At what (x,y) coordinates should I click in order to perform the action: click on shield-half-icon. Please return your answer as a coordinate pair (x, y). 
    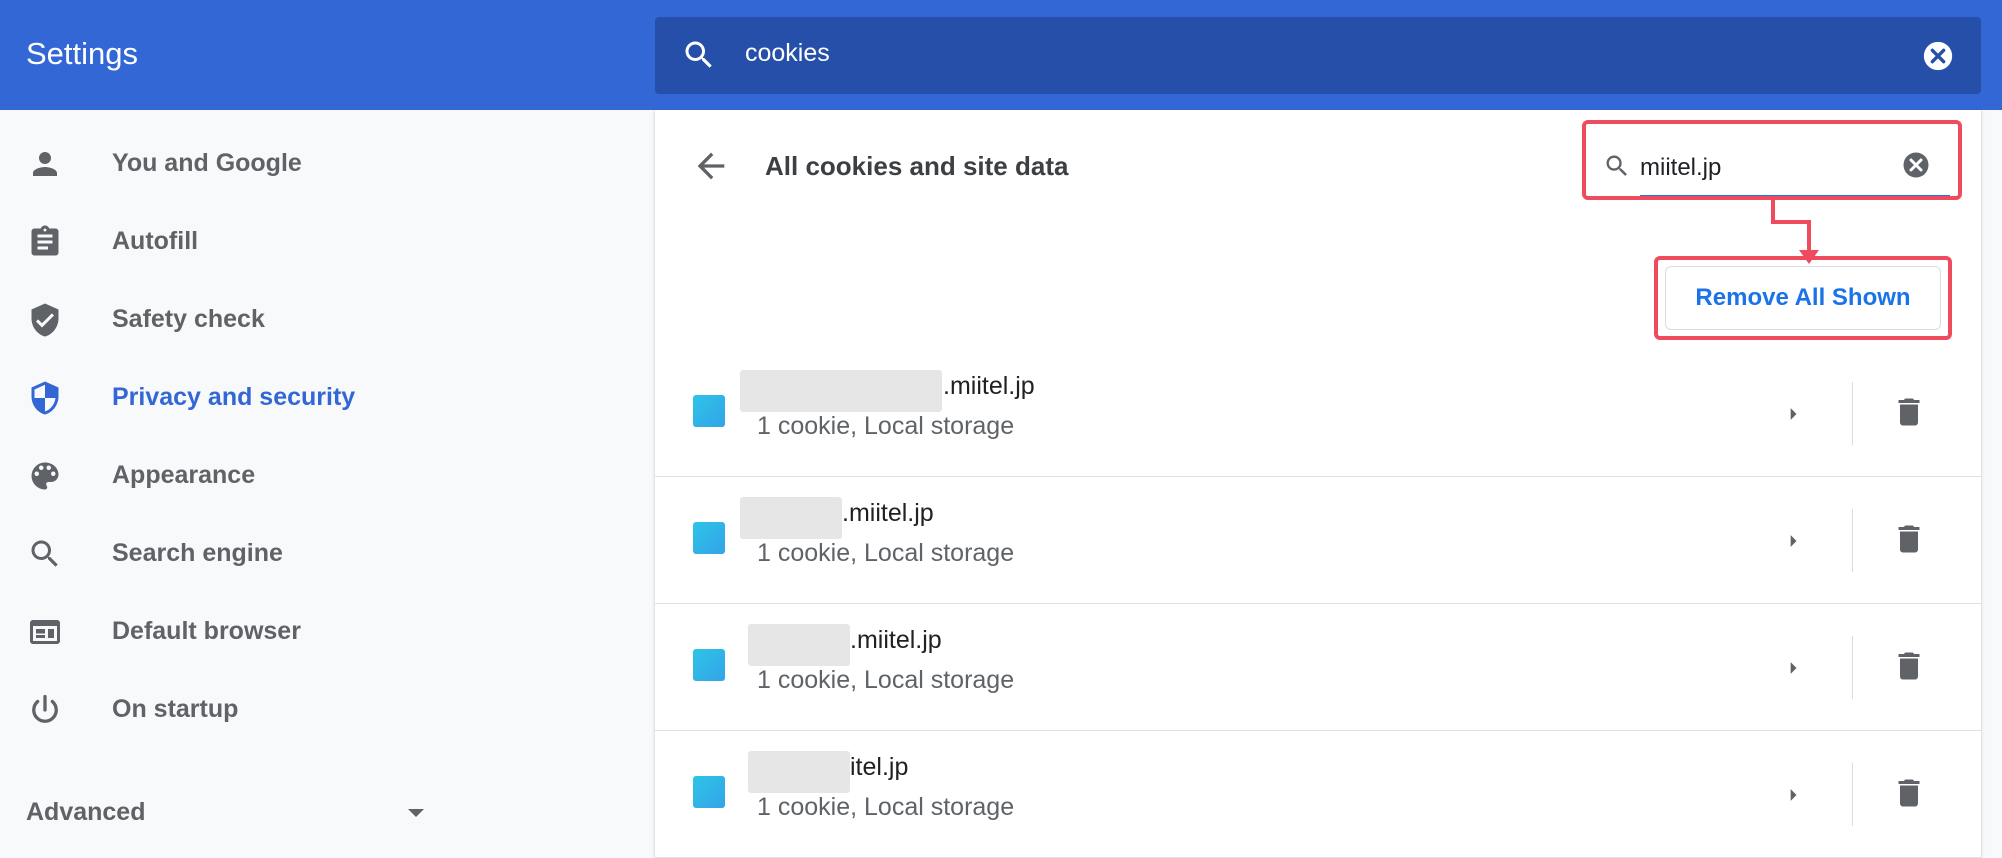
    Looking at the image, I should click on (45, 398).